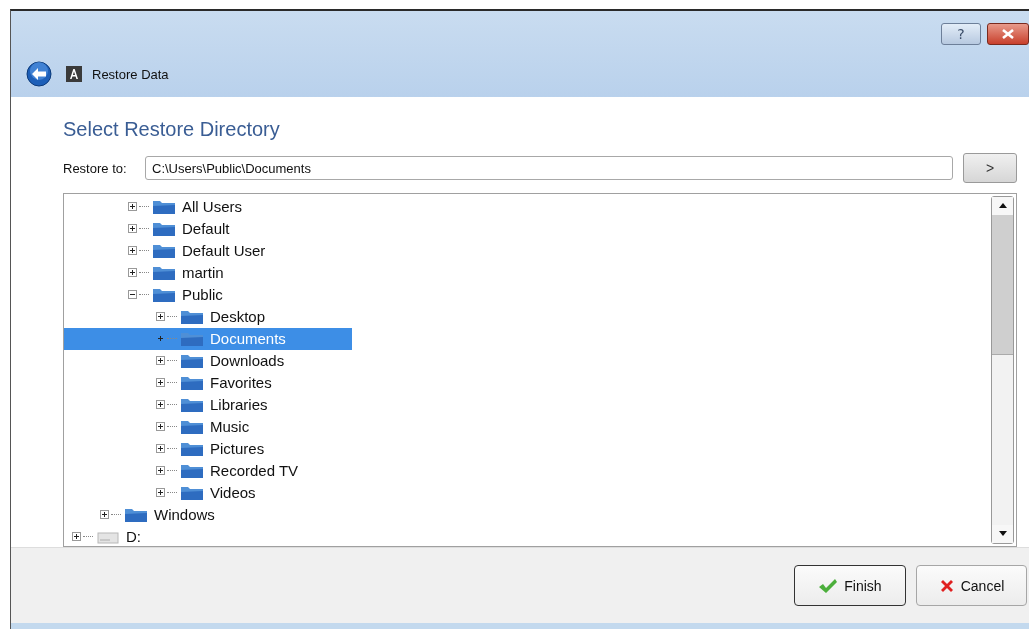 The image size is (1029, 629). What do you see at coordinates (180, 228) in the screenshot?
I see `tree-item: Default` at bounding box center [180, 228].